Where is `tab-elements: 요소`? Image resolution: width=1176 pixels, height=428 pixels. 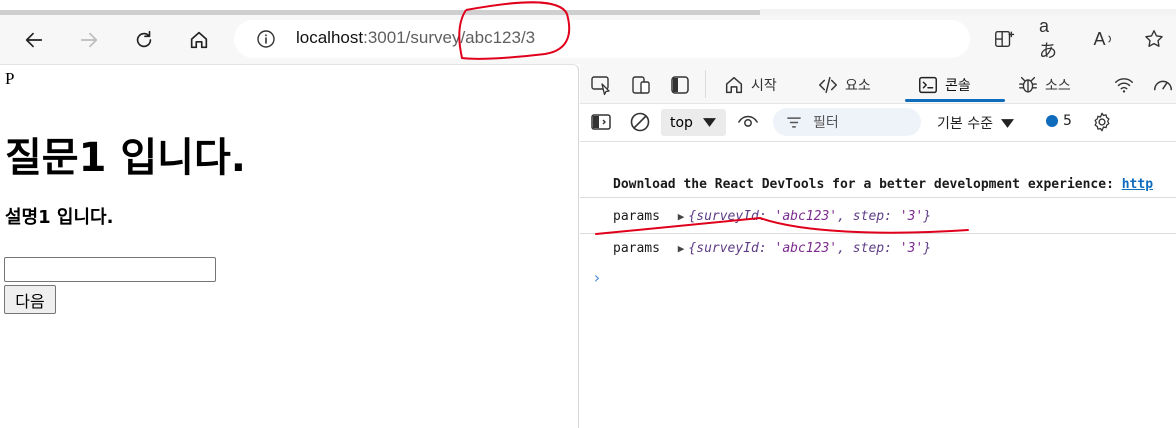 tab-elements: 요소 is located at coordinates (844, 85).